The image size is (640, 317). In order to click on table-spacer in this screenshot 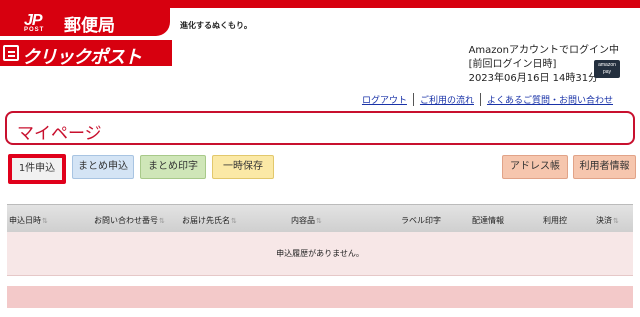, I will do `click(320, 281)`.